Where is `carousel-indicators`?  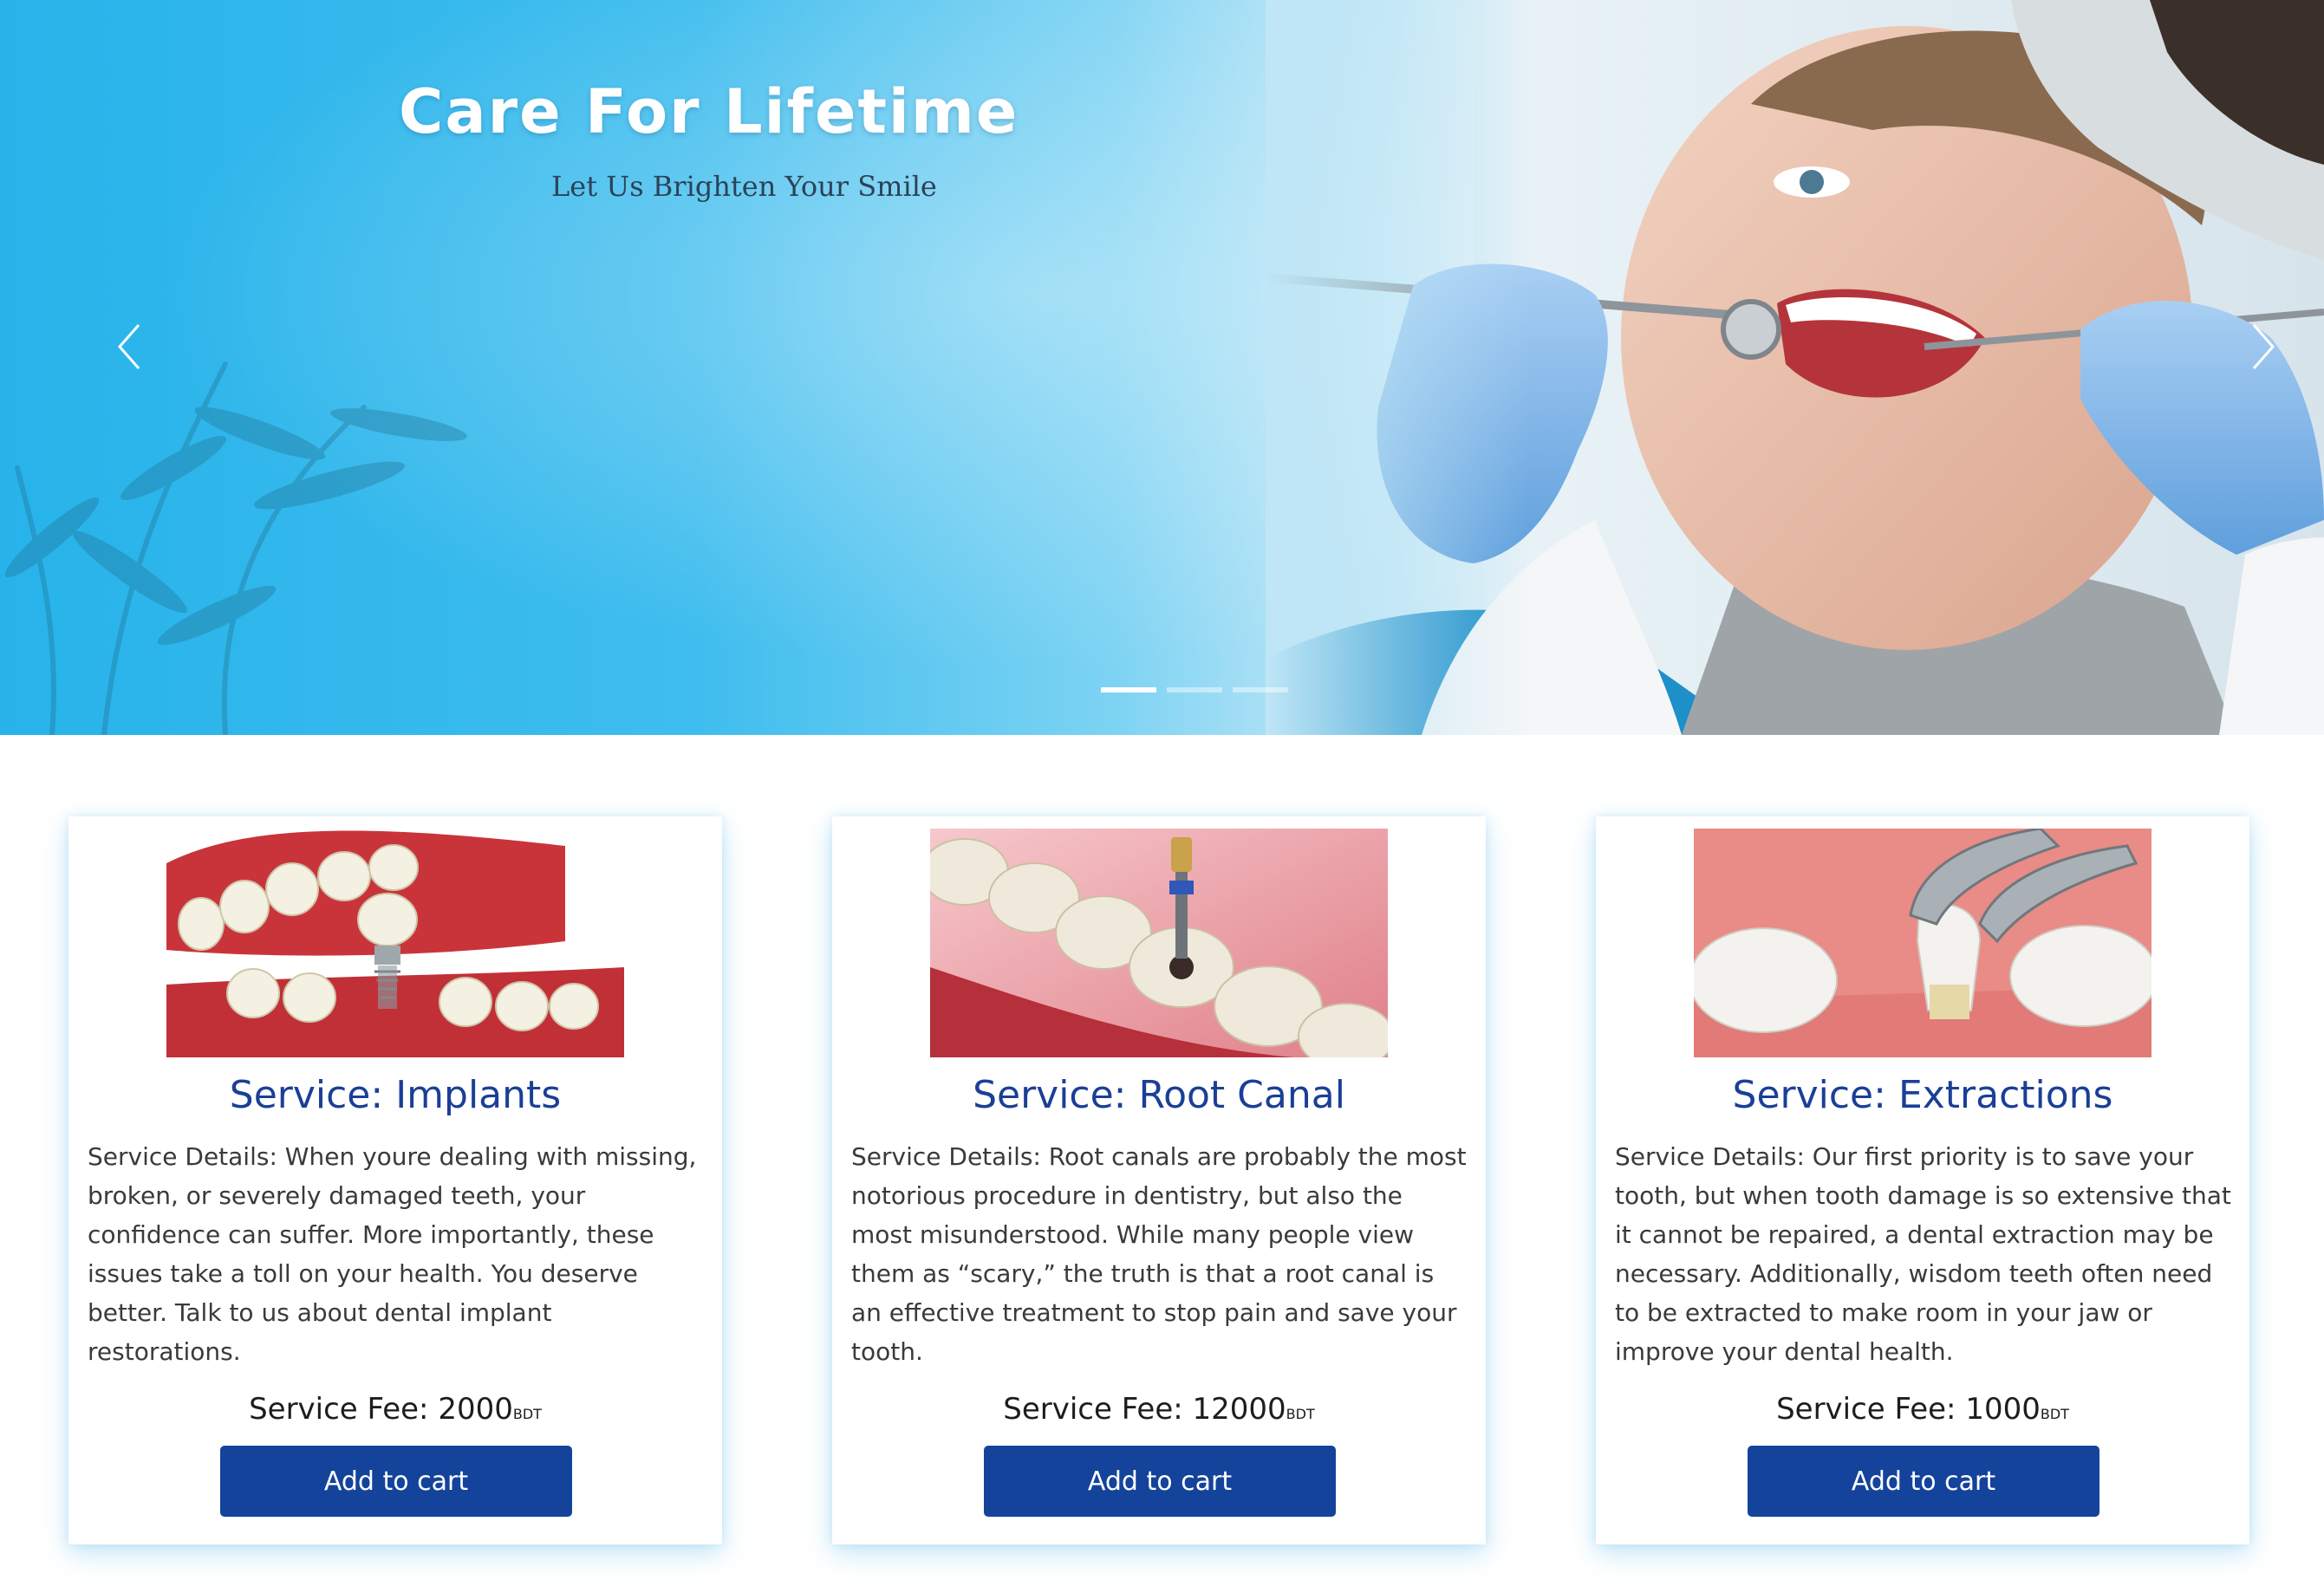
carousel-indicators is located at coordinates (1194, 689).